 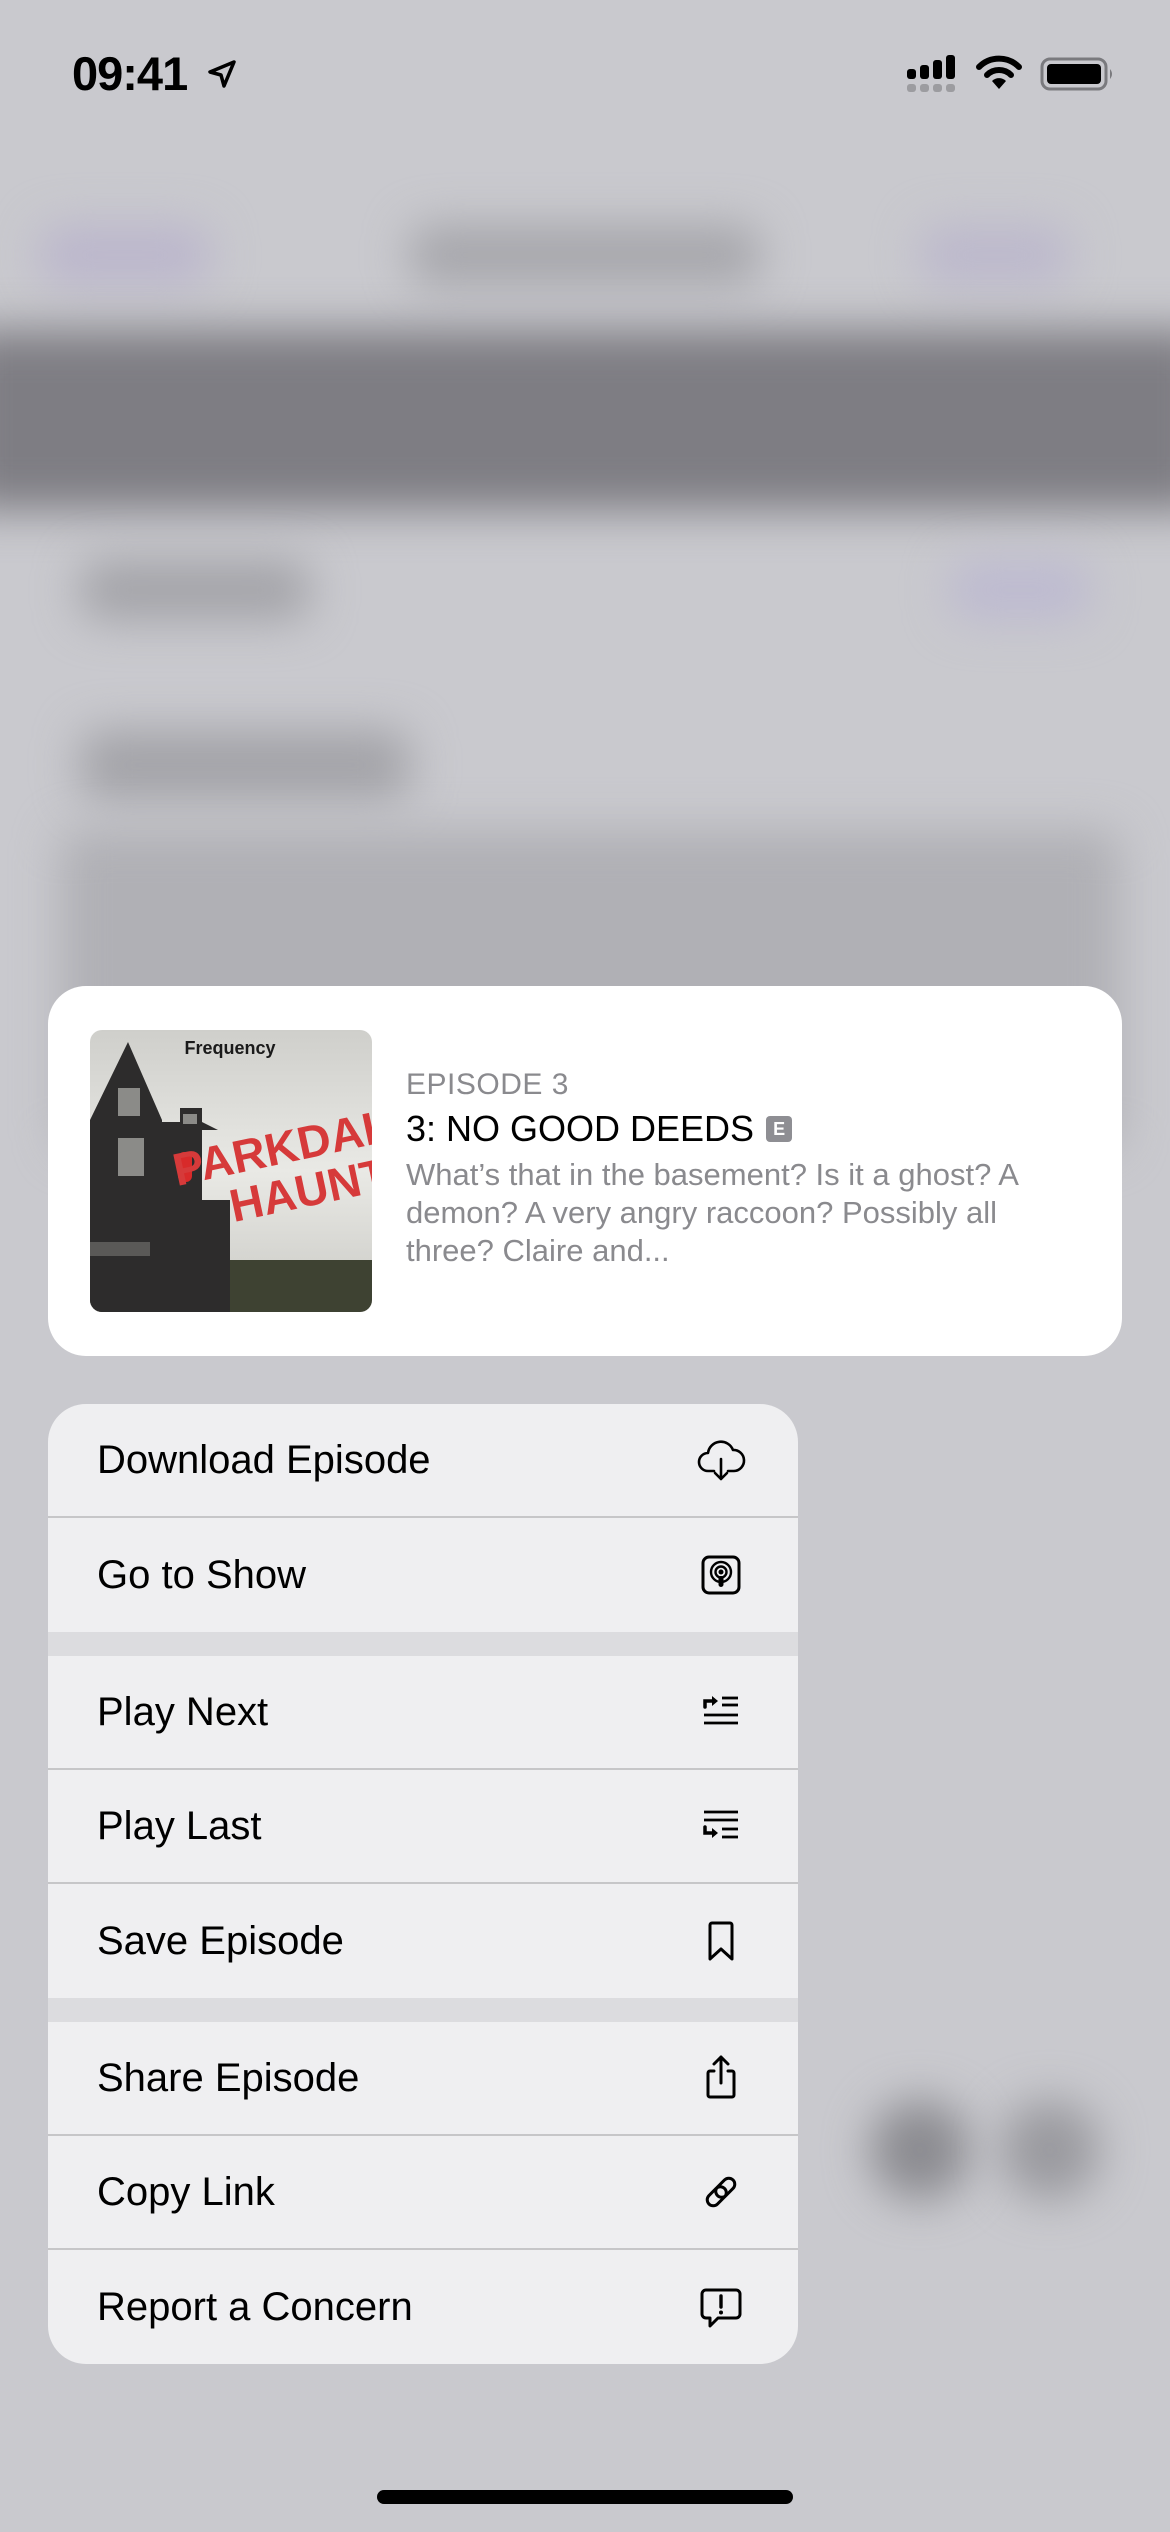 What do you see at coordinates (585, 420) in the screenshot?
I see `blurred-header-band` at bounding box center [585, 420].